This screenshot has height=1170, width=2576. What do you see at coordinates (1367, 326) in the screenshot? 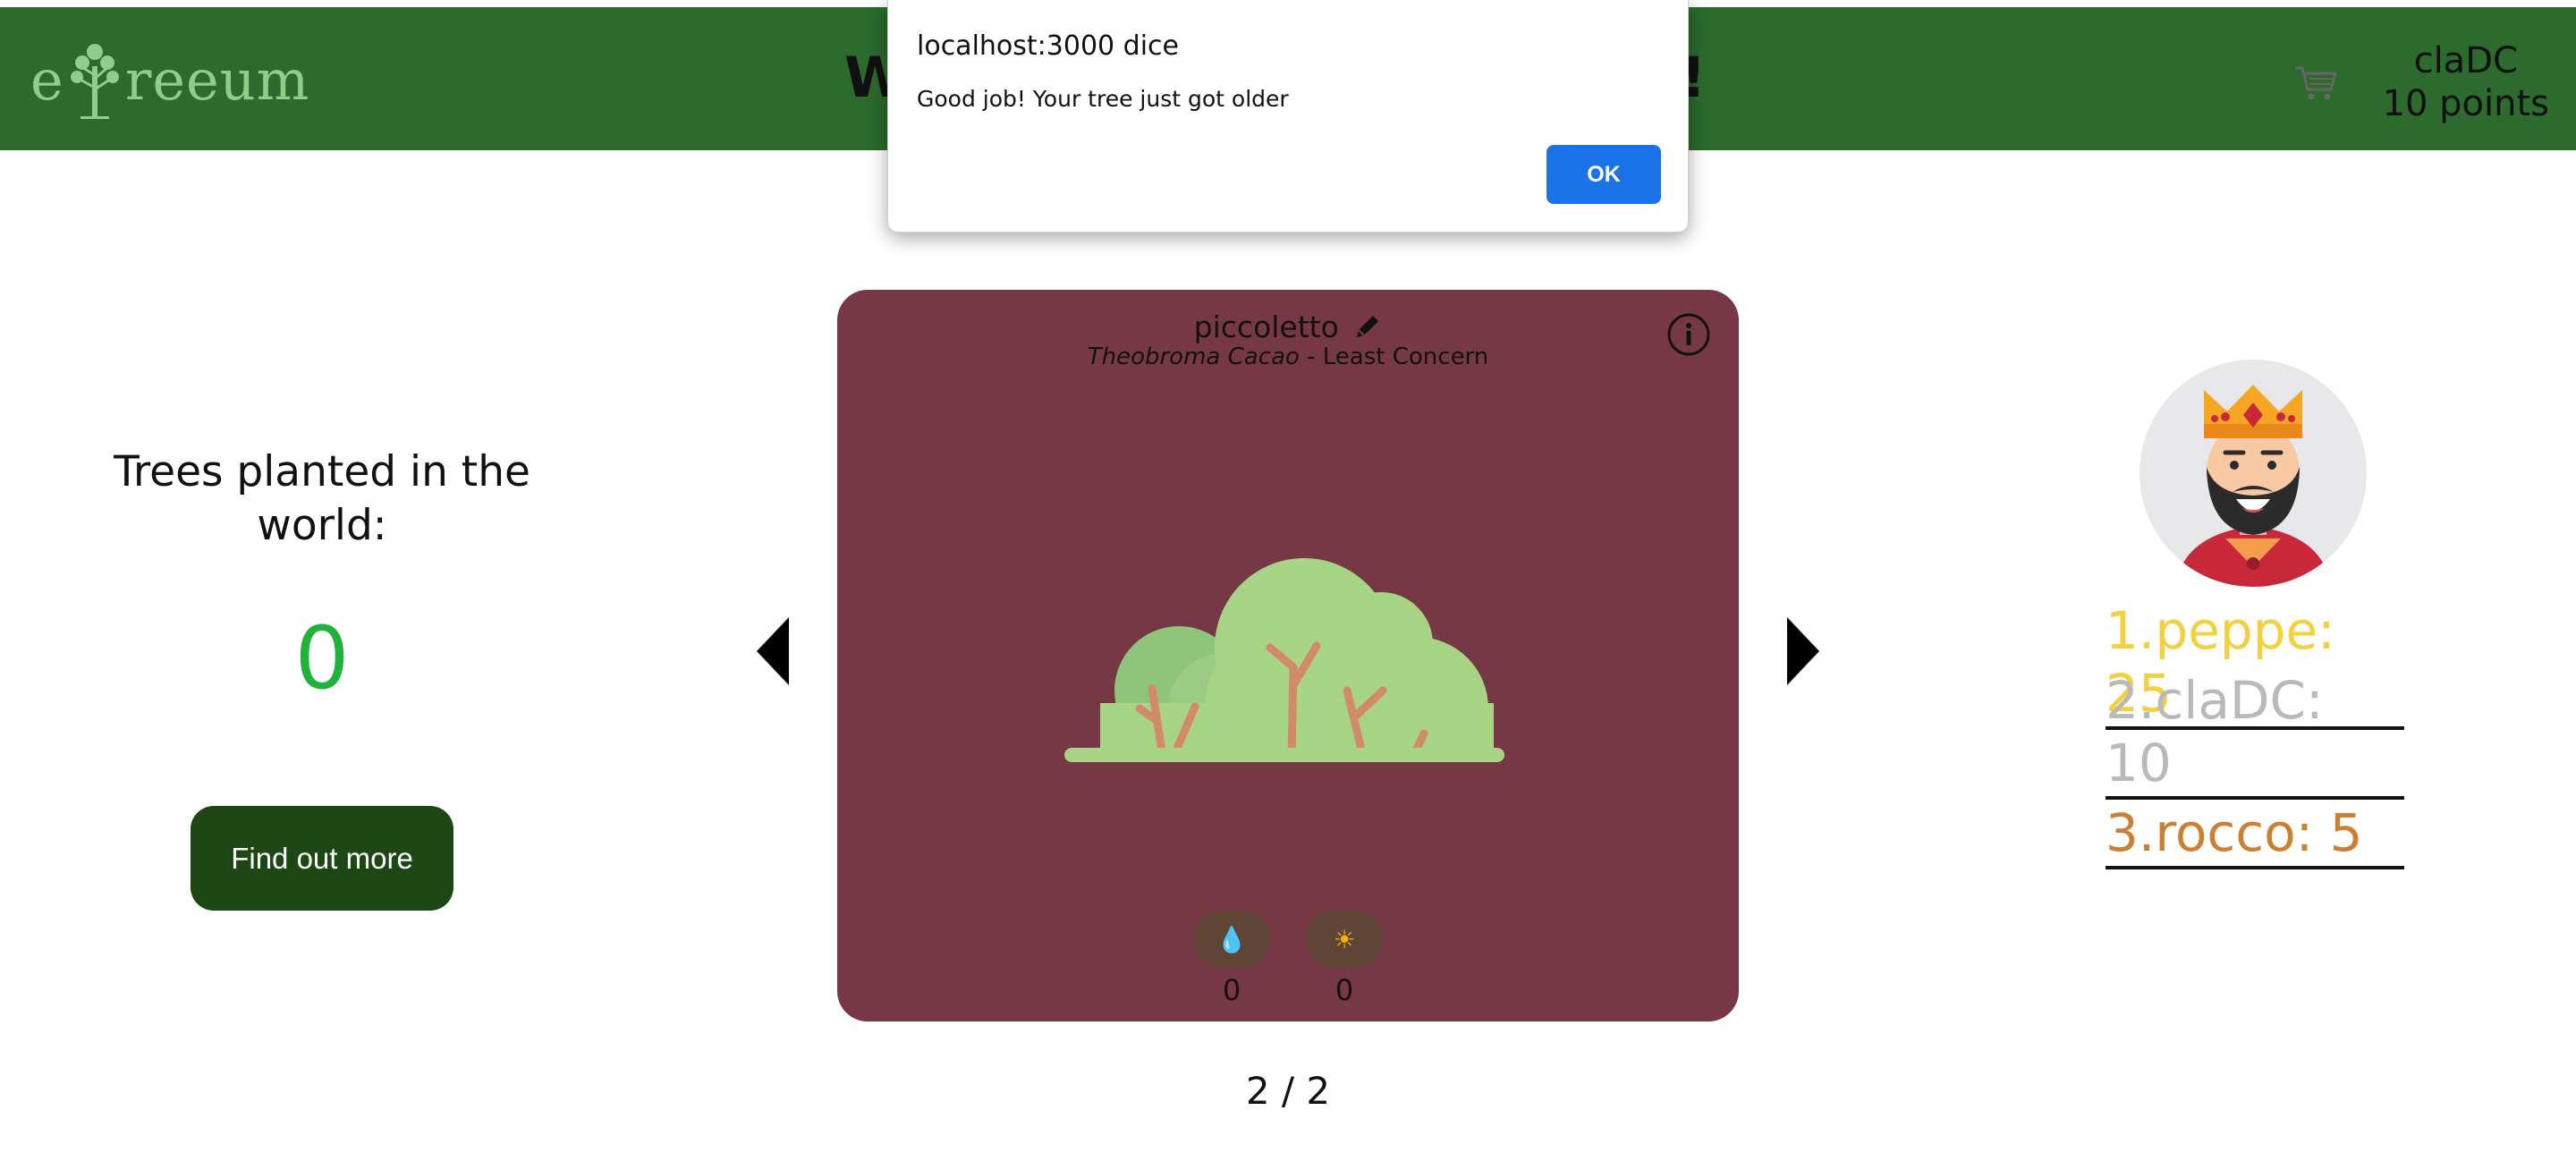
I see `edit-pencil-icon` at bounding box center [1367, 326].